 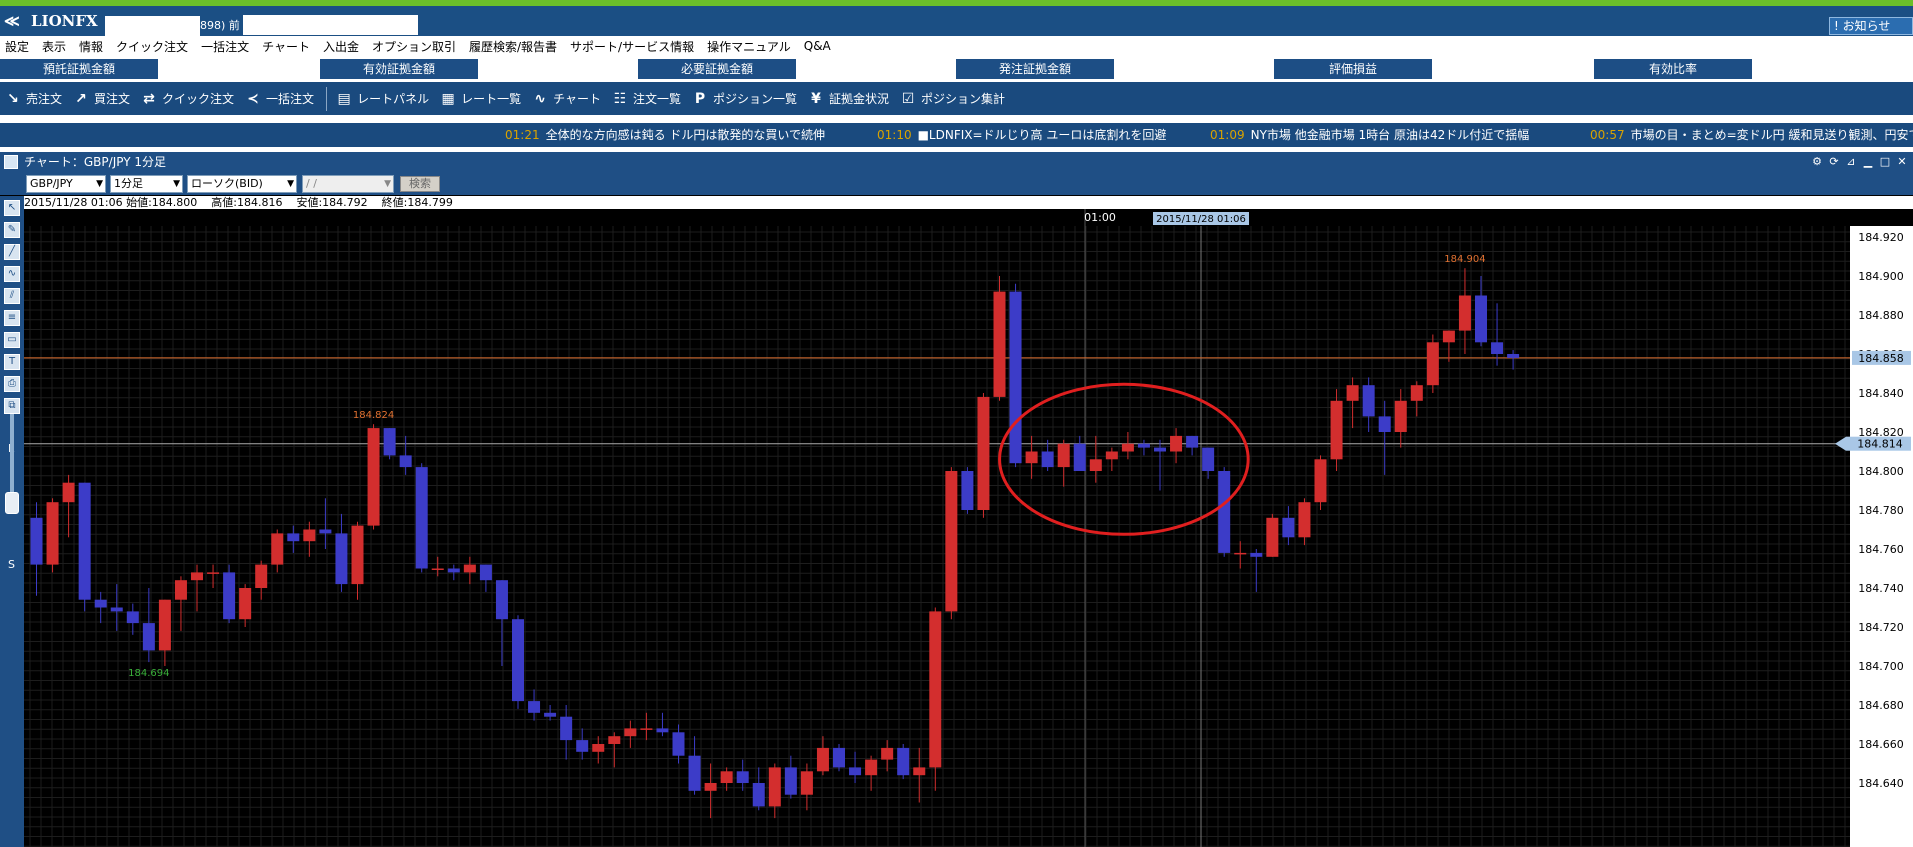 I want to click on menu-item-9: サポート/サービス情報, so click(x=633, y=46).